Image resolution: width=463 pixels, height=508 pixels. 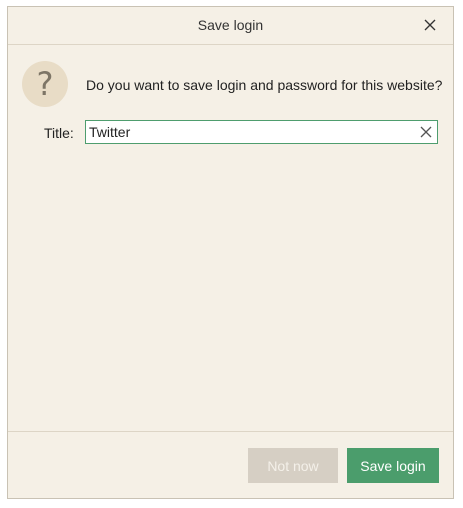 I want to click on close-icon, so click(x=430, y=25).